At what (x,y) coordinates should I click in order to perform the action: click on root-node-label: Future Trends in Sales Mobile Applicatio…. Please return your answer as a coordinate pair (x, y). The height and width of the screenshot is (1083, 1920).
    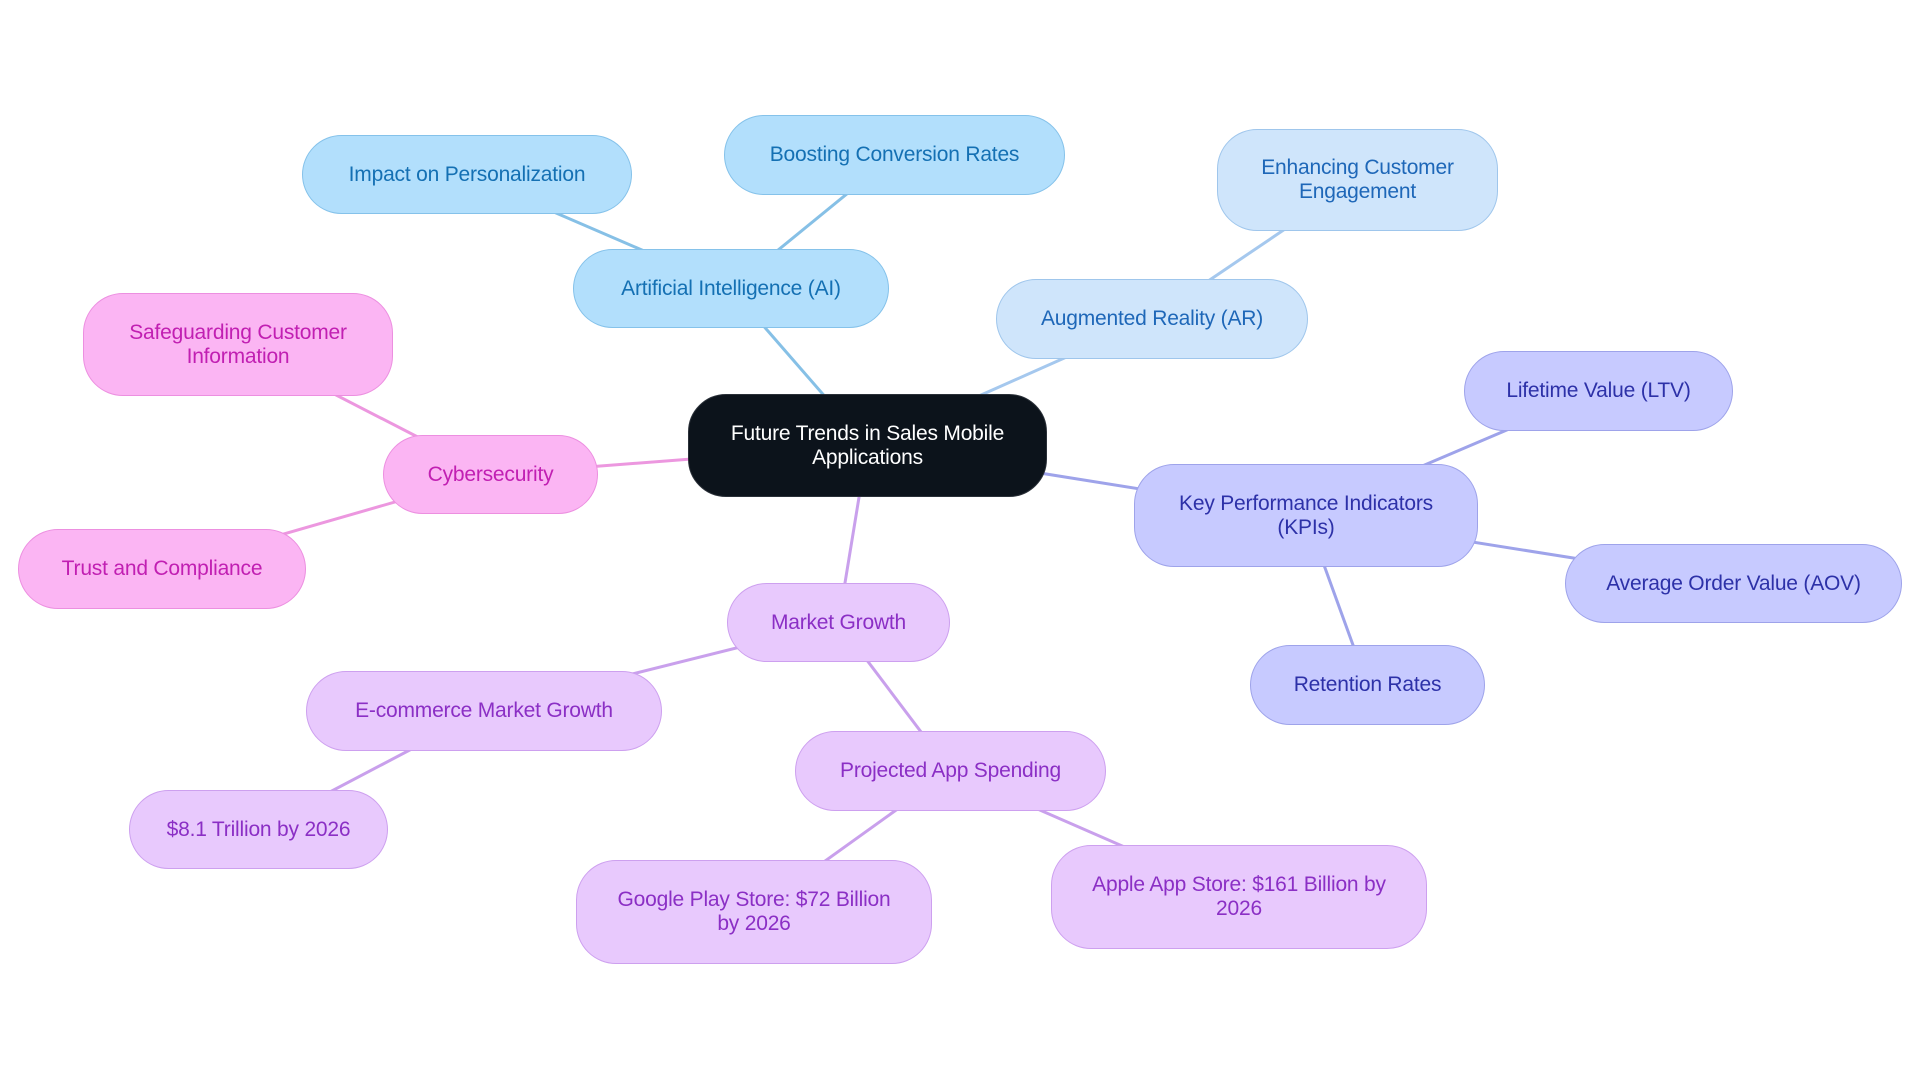
    Looking at the image, I should click on (867, 445).